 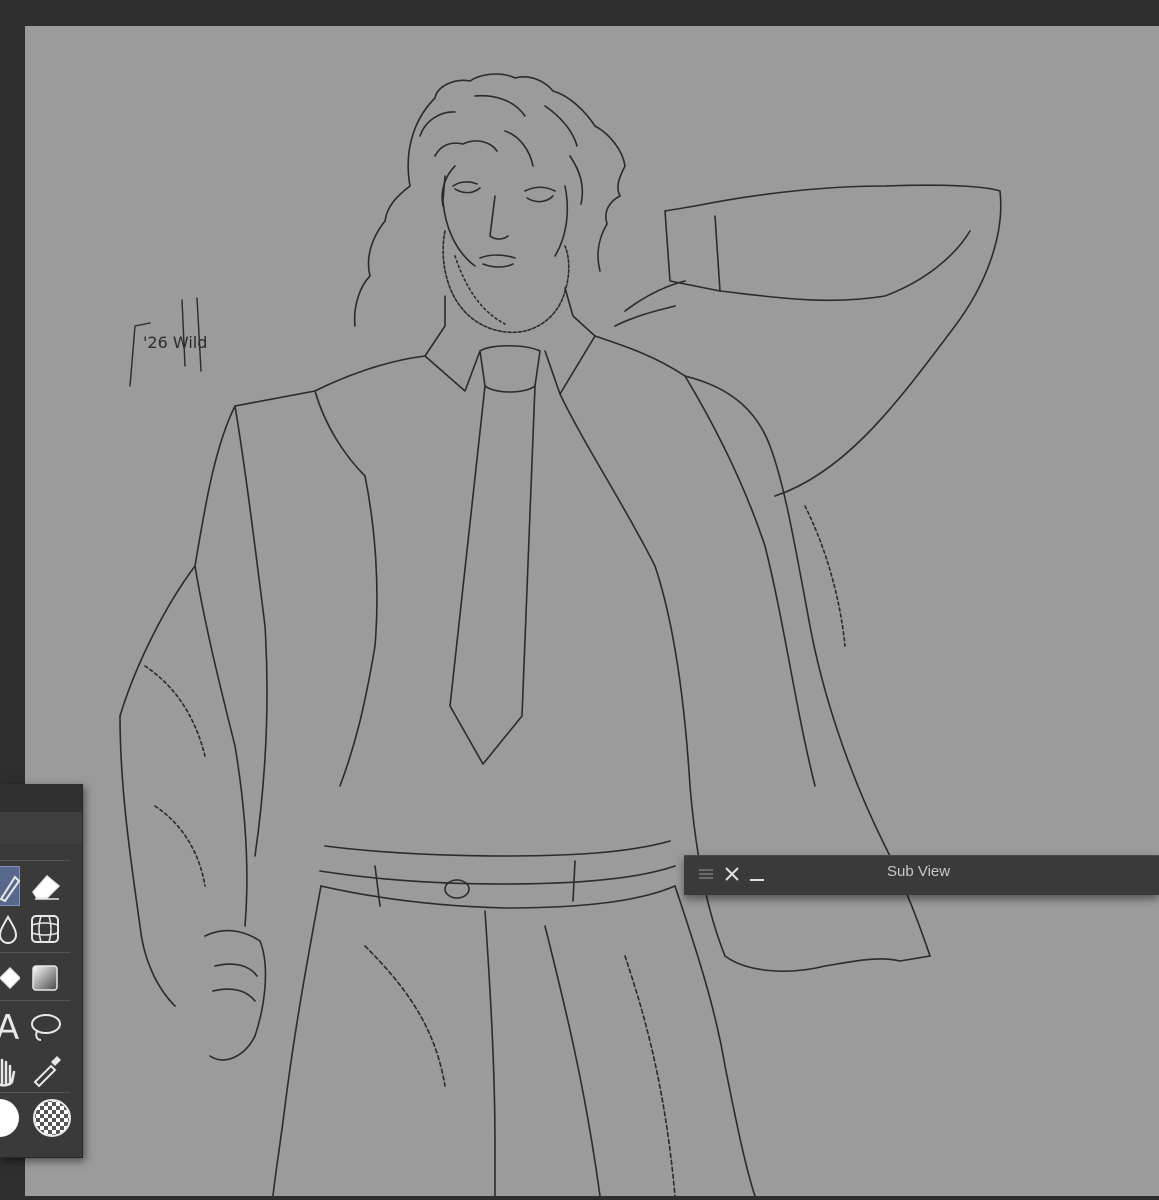 What do you see at coordinates (10, 889) in the screenshot?
I see `pen-icon` at bounding box center [10, 889].